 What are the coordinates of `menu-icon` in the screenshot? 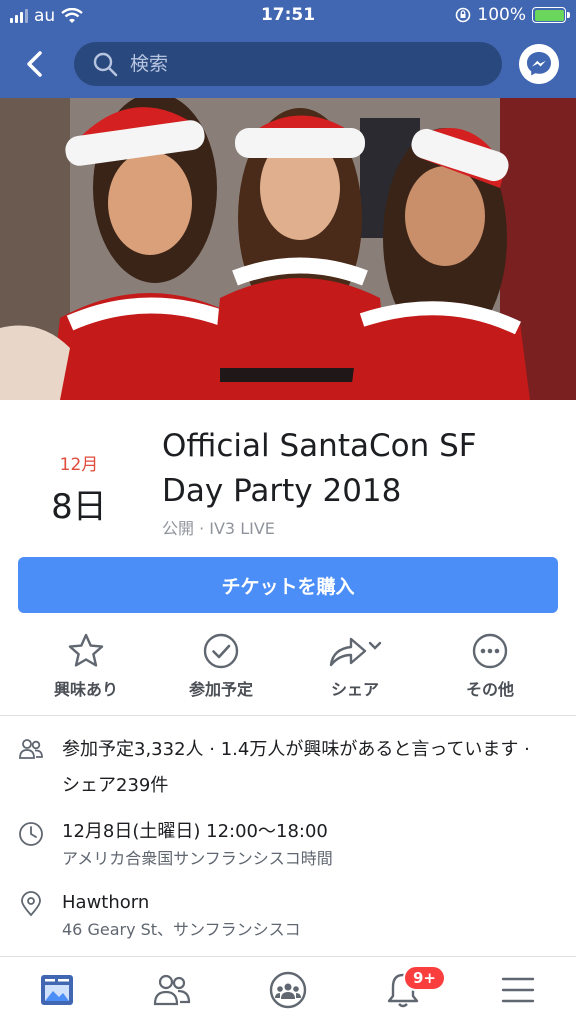 It's located at (518, 990).